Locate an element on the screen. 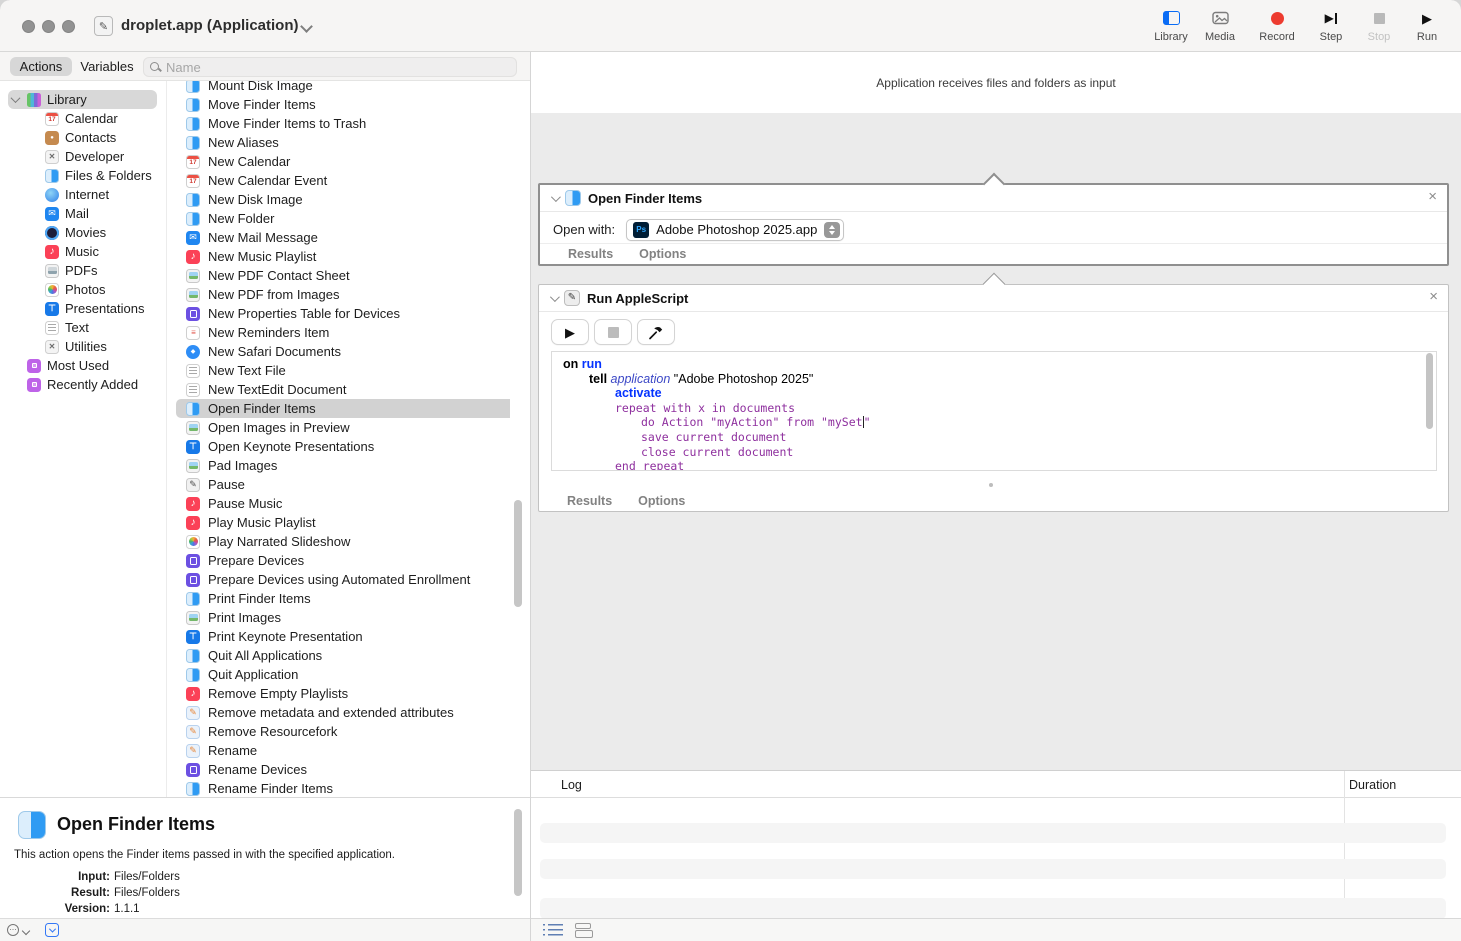  log-column-header: Log is located at coordinates (571, 785).